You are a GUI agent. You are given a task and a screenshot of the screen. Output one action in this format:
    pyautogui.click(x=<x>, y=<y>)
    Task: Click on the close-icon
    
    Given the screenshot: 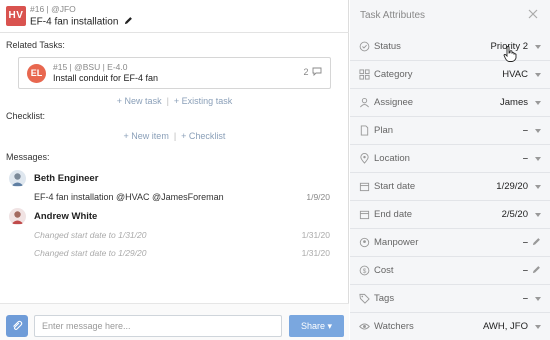 What is the action you would take?
    pyautogui.click(x=533, y=15)
    